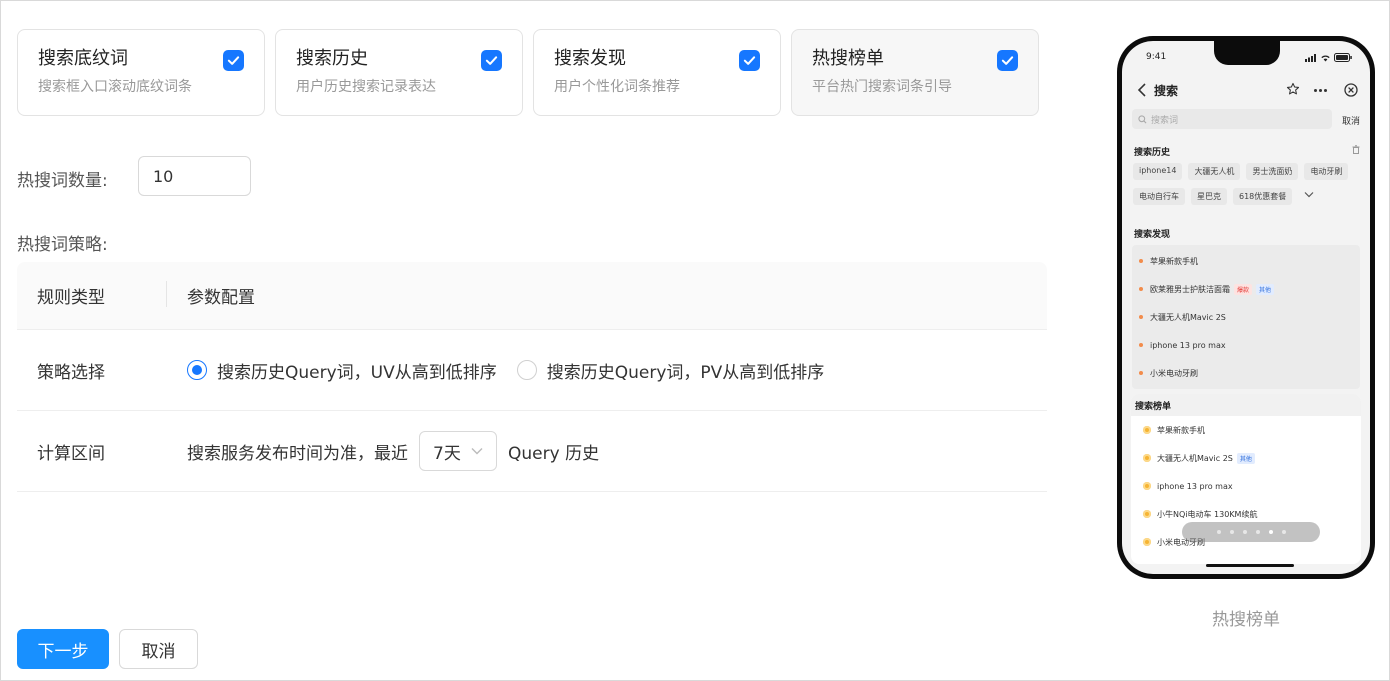 The height and width of the screenshot is (681, 1390). I want to click on hot-strategy-label: 热搜词策略:, so click(62, 245).